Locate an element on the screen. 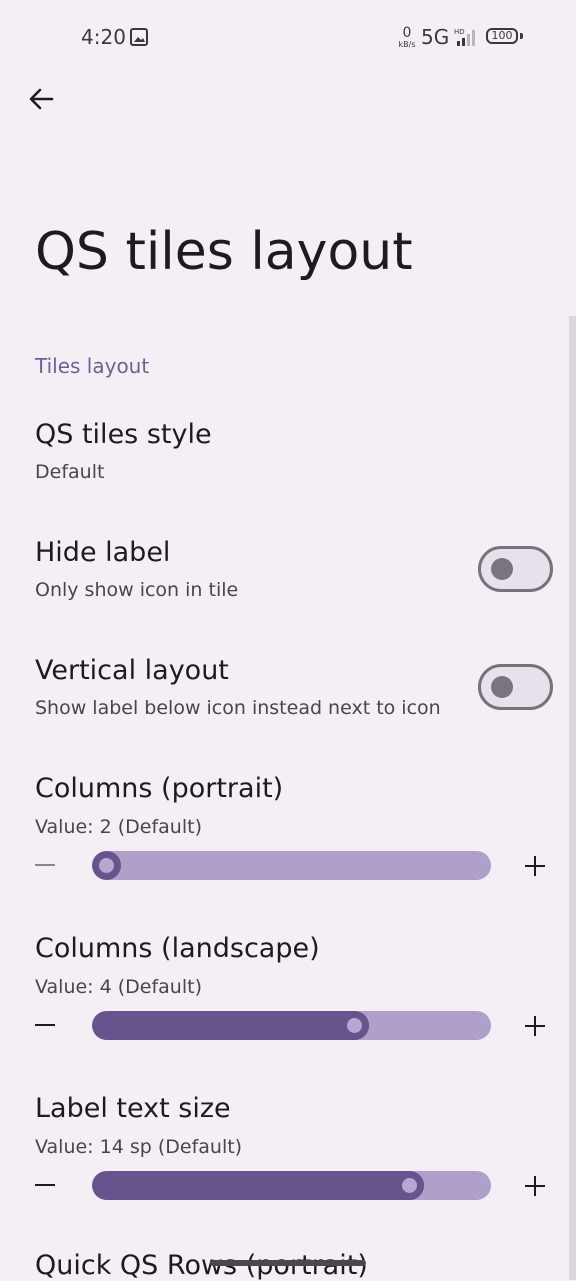 This screenshot has width=576, height=1281. label-text-size-decrease-button is located at coordinates (45, 1185).